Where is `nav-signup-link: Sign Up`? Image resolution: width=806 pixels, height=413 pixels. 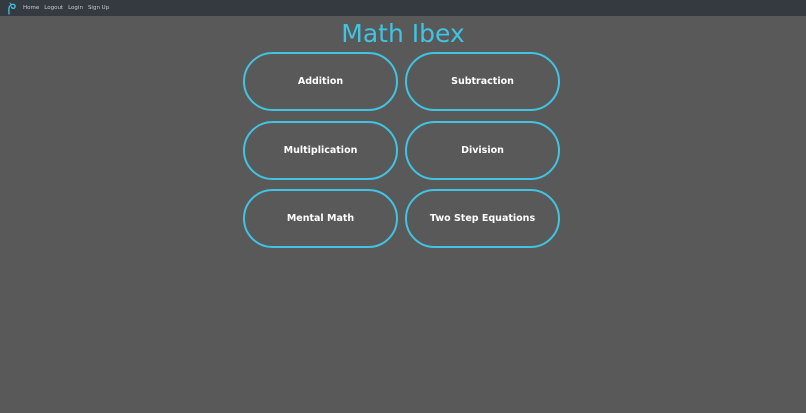 nav-signup-link: Sign Up is located at coordinates (98, 8).